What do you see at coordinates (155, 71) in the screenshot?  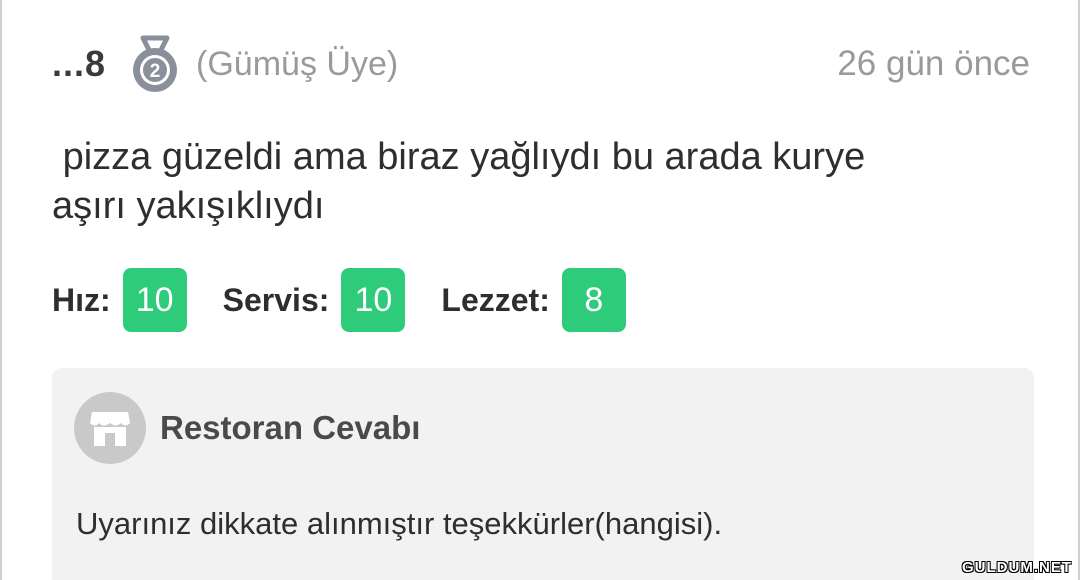 I see `medal-number: 2` at bounding box center [155, 71].